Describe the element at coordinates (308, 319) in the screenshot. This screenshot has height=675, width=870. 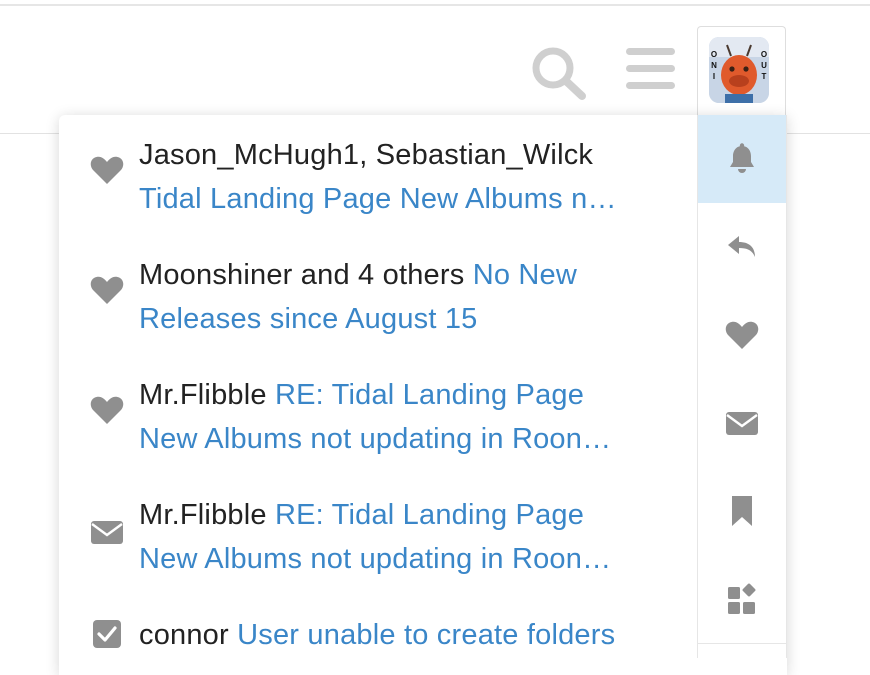
I see `notification-title-cont: Releases since August 15` at that location.